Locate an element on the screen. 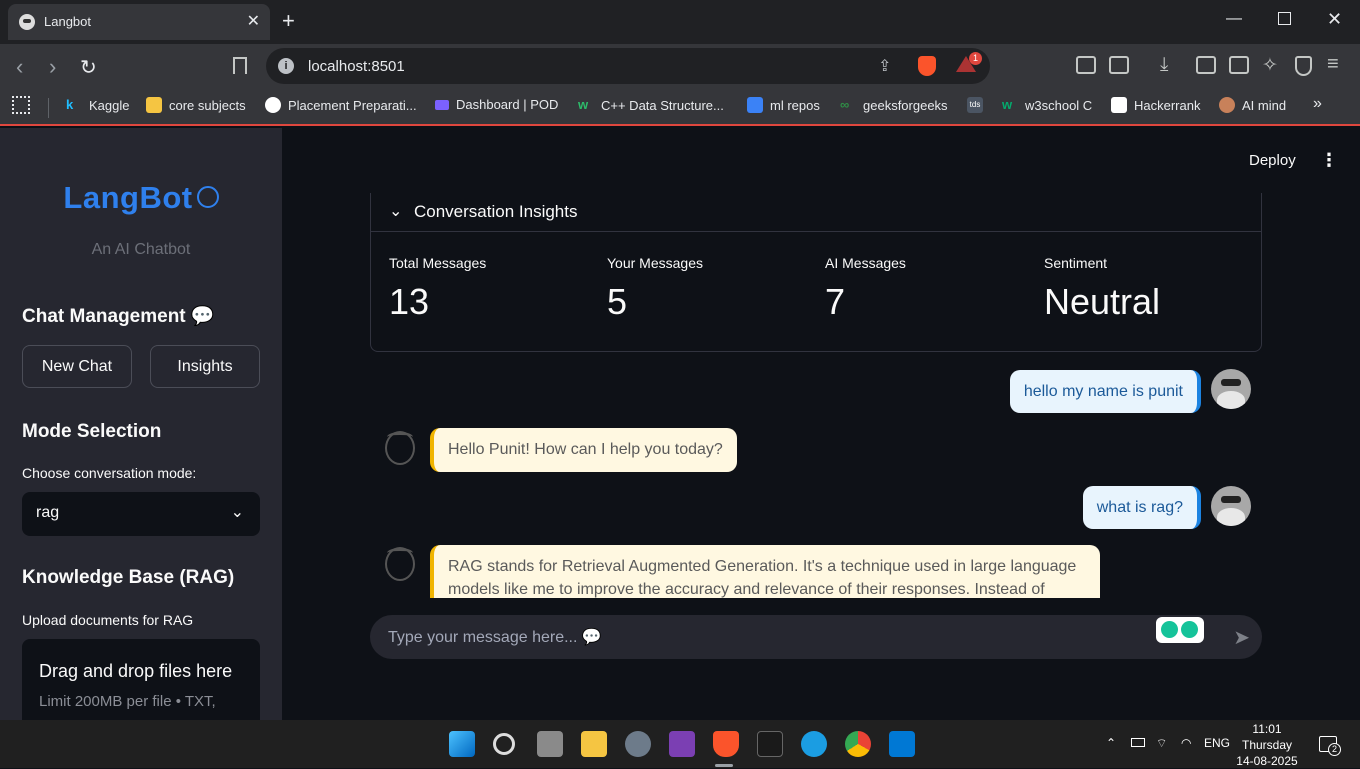 This screenshot has height=769, width=1360. bookmark-w3school: w w3school C is located at coordinates (1047, 105).